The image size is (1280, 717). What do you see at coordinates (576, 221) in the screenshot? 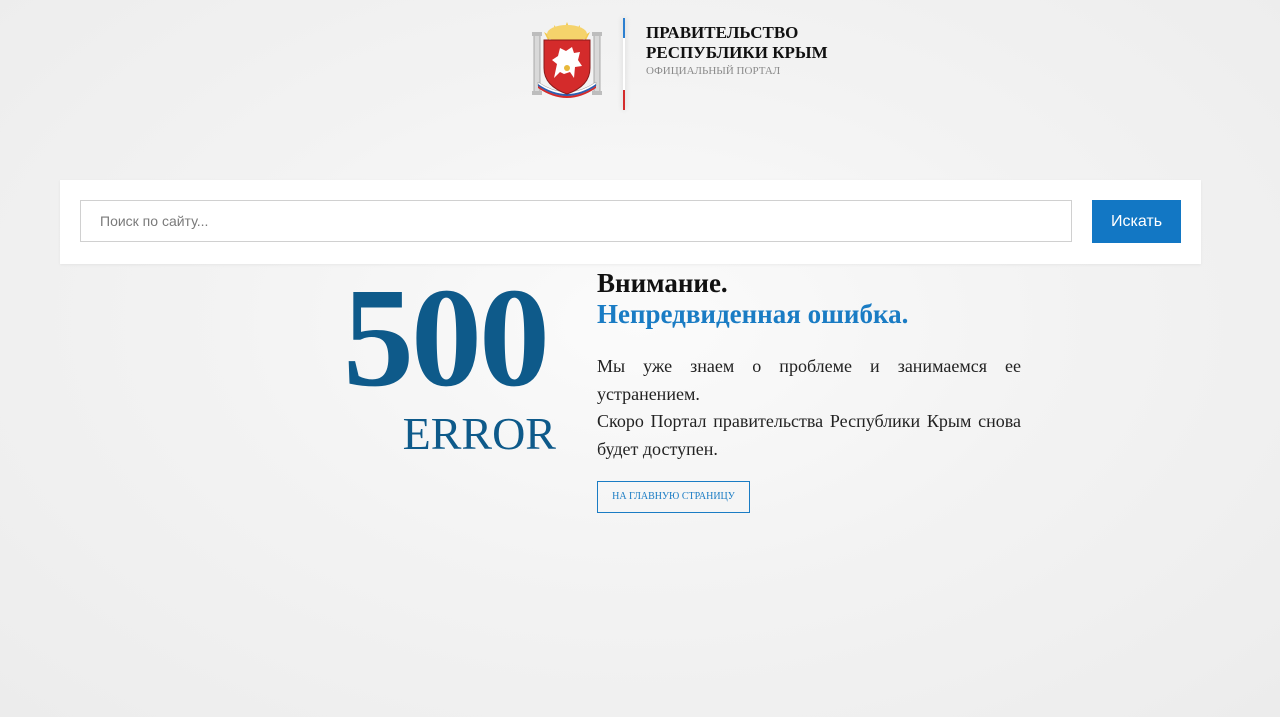
I see `search-input` at bounding box center [576, 221].